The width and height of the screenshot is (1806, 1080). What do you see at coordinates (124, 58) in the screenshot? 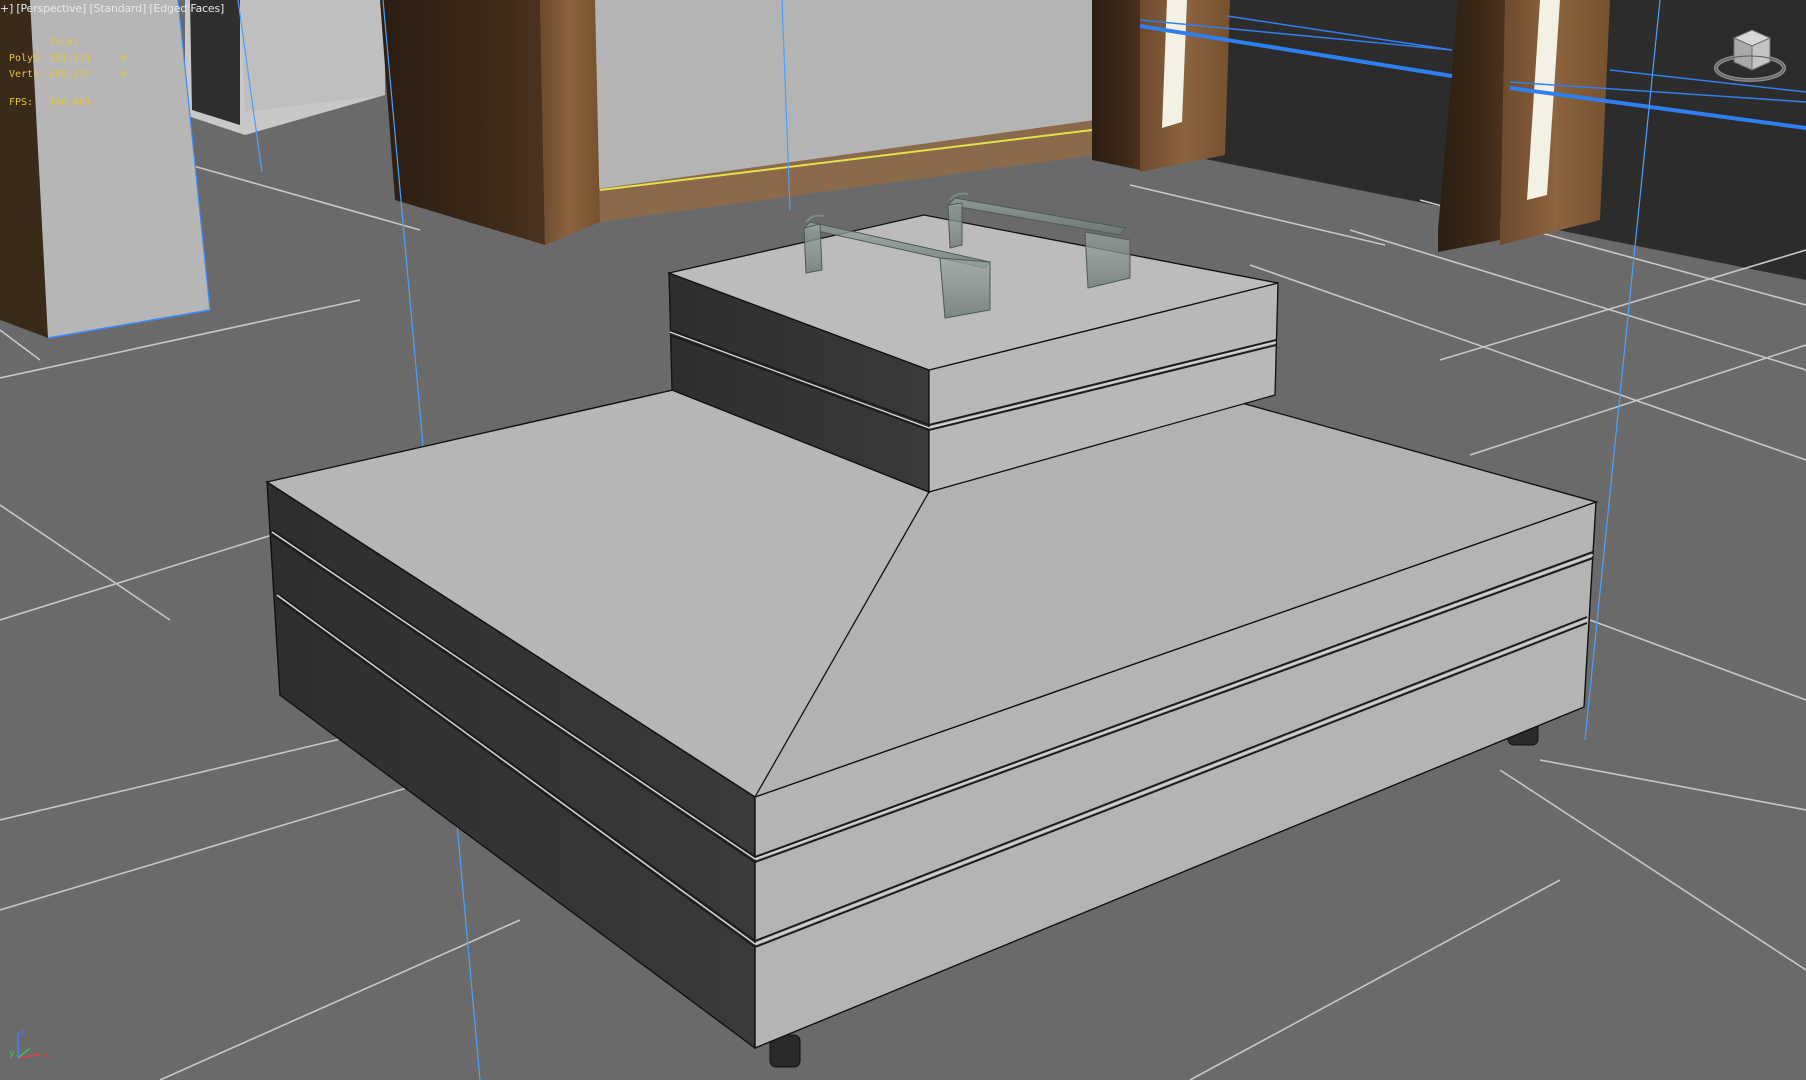
I see `stats-polys-selected: 0` at bounding box center [124, 58].